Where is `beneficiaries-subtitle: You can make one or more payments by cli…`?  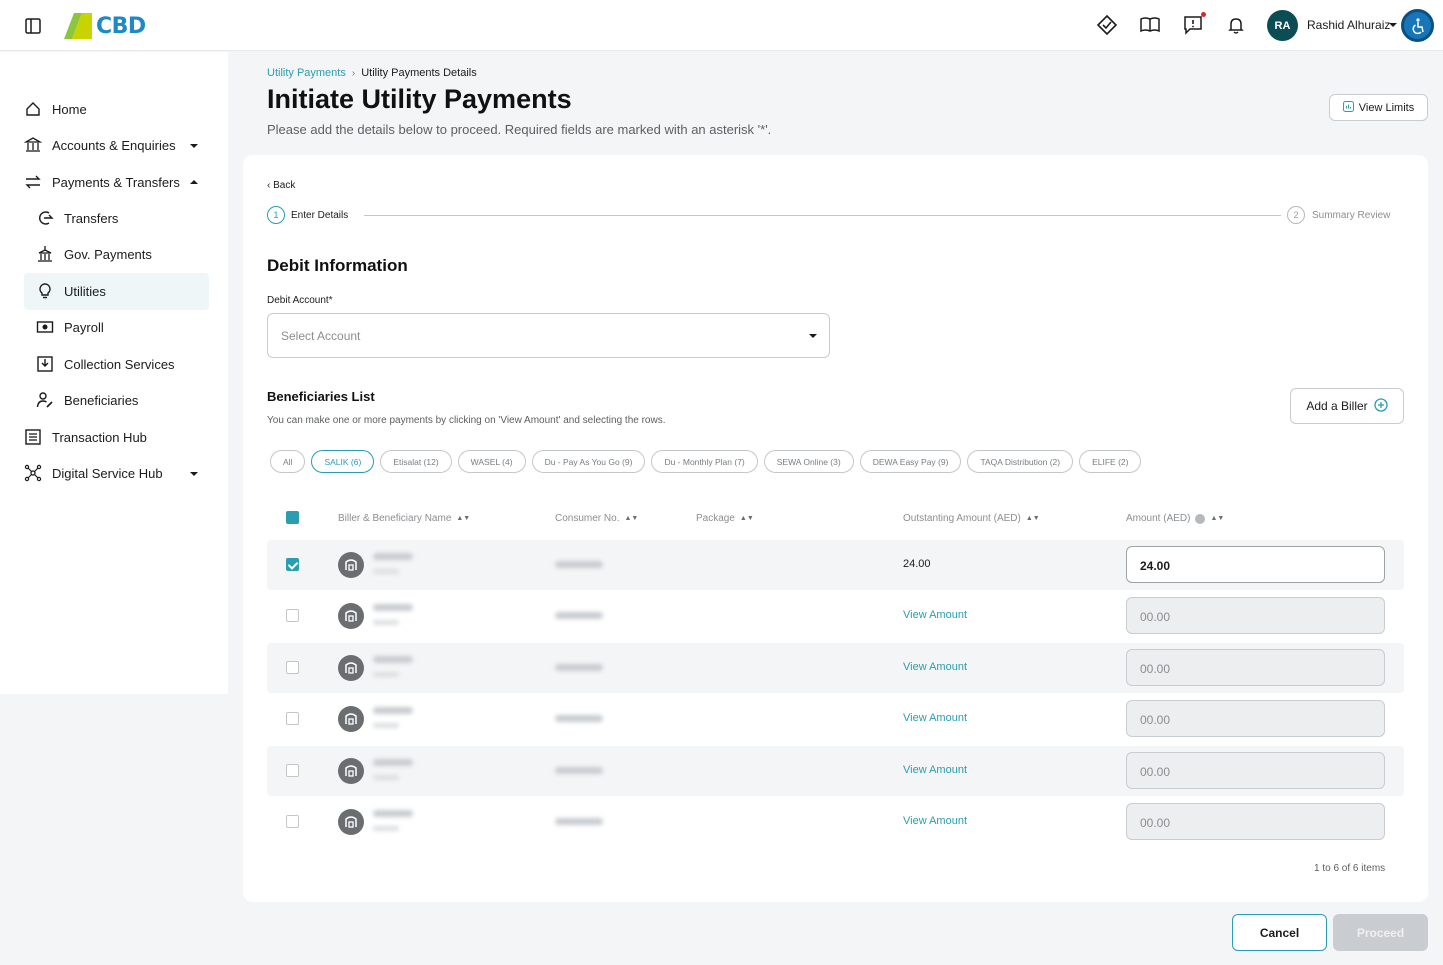 beneficiaries-subtitle: You can make one or more payments by cli… is located at coordinates (466, 420).